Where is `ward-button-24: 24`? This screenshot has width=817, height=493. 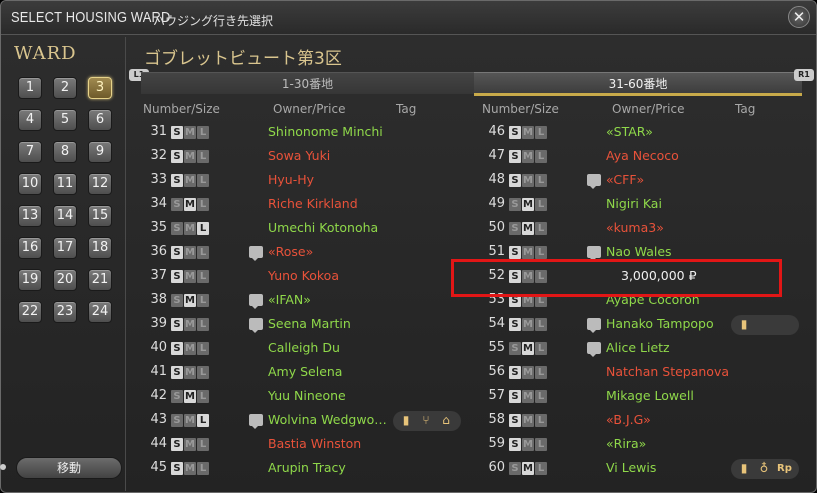 ward-button-24: 24 is located at coordinates (100, 312).